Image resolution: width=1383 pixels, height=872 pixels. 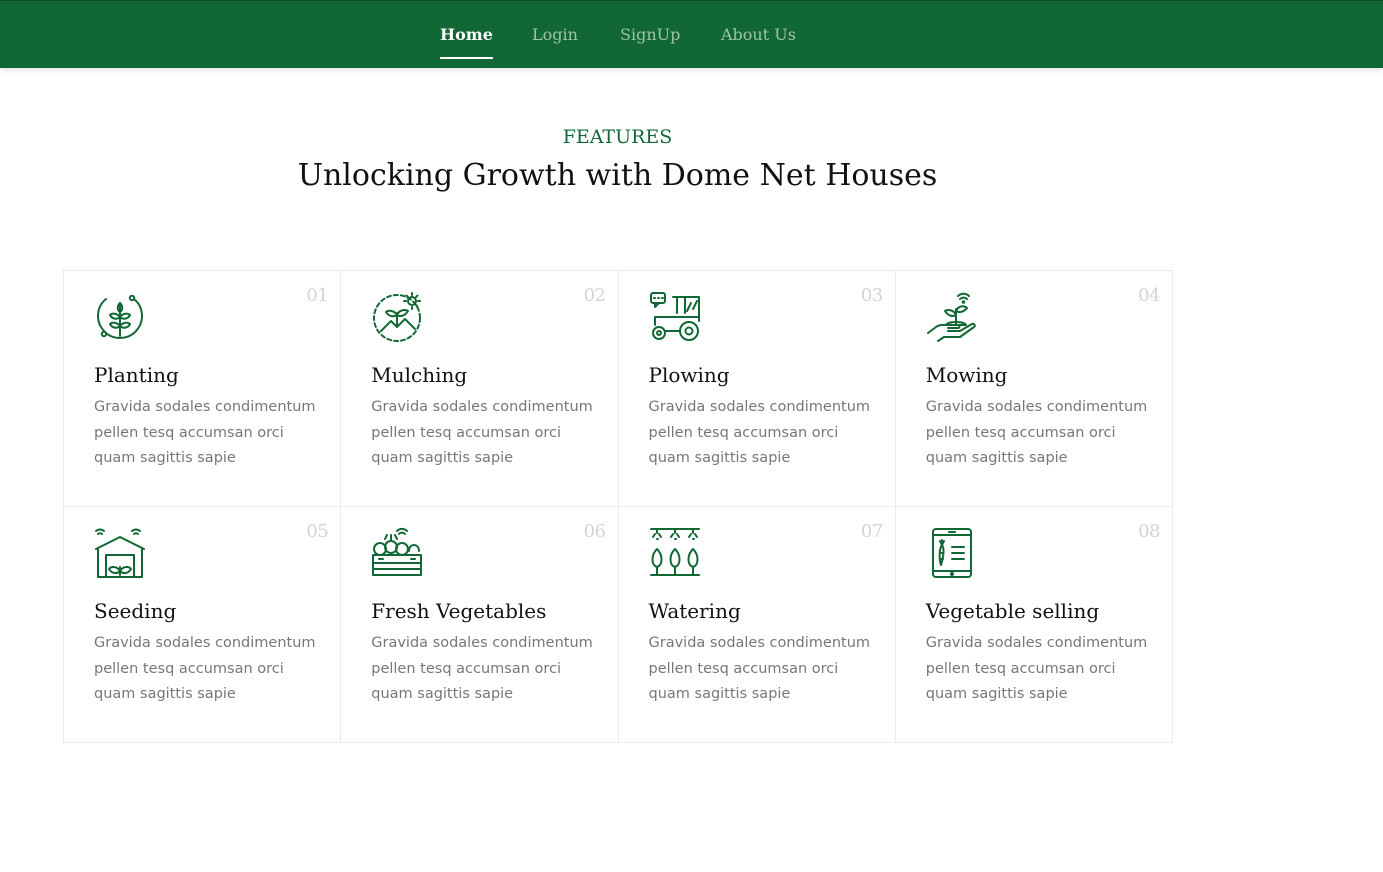 What do you see at coordinates (674, 552) in the screenshot?
I see `sprinkler-trees-icon` at bounding box center [674, 552].